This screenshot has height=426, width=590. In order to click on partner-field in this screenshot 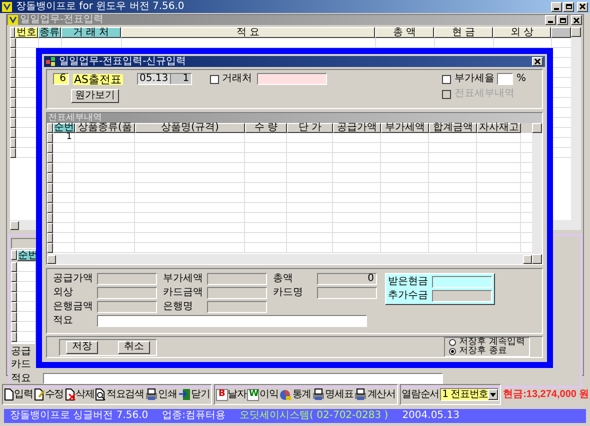, I will do `click(292, 79)`.